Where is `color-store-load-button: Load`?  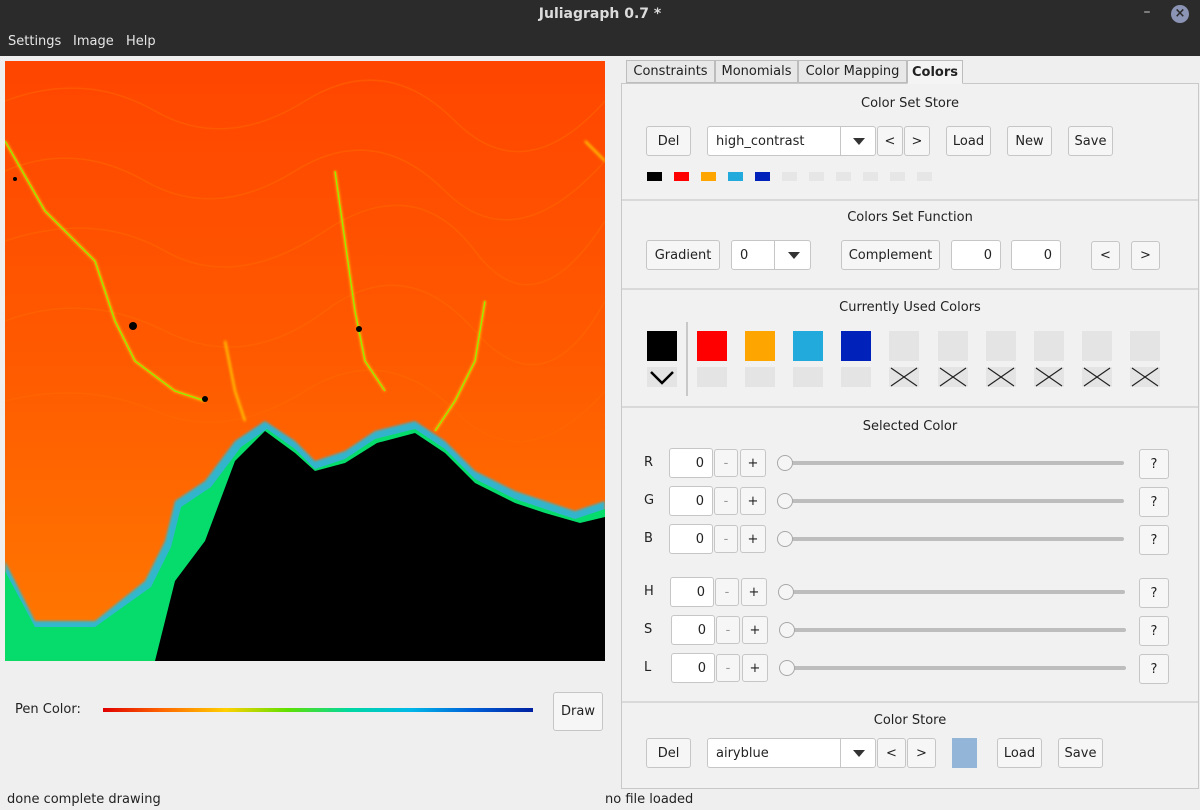 color-store-load-button: Load is located at coordinates (1019, 753).